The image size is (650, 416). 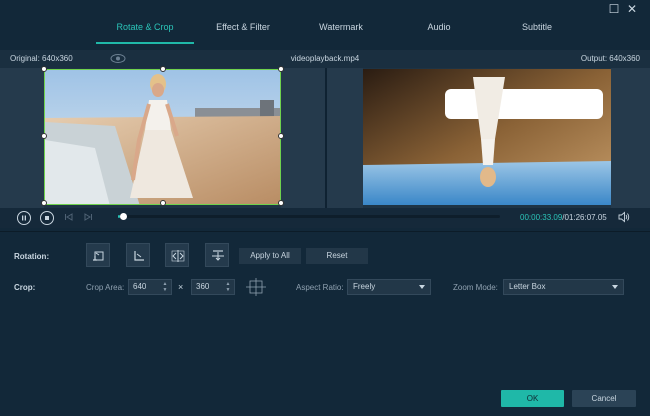 I want to click on current-time: 00:00:33.09, so click(x=541, y=217).